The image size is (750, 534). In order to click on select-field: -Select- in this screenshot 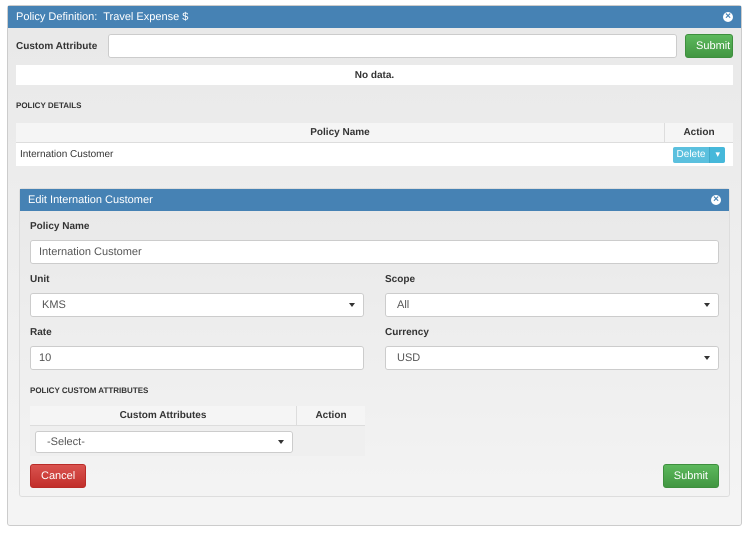, I will do `click(164, 442)`.